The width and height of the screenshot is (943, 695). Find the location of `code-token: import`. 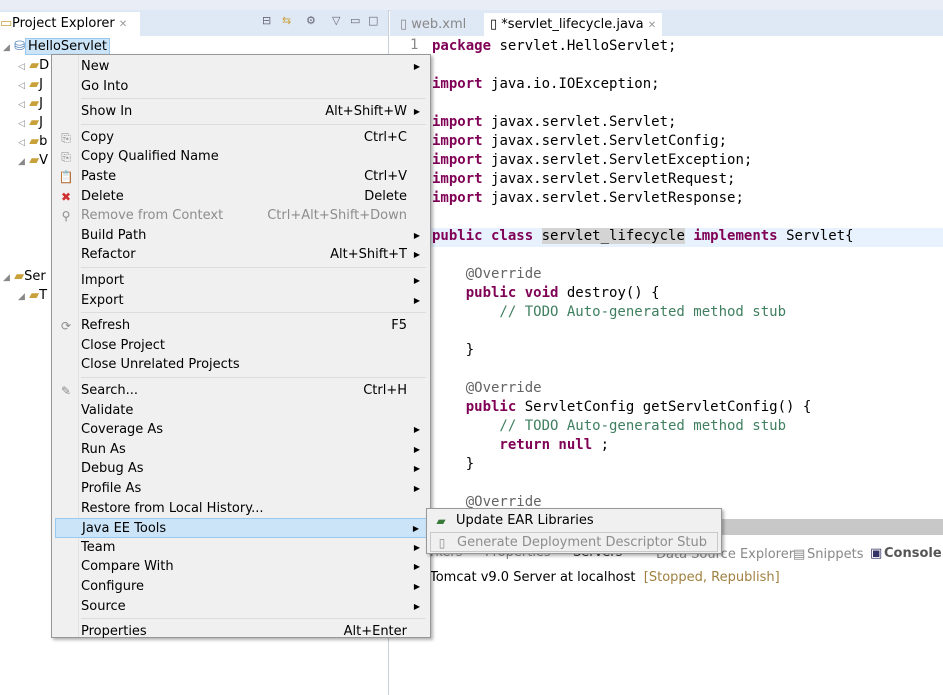

code-token: import is located at coordinates (457, 84).